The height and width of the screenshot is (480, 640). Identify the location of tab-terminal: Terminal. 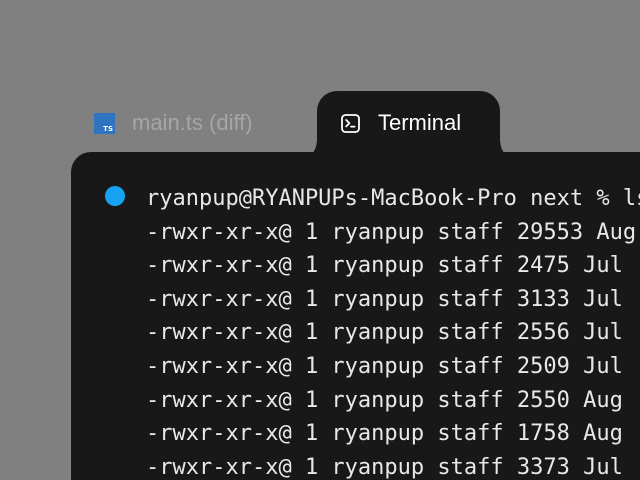
(408, 126).